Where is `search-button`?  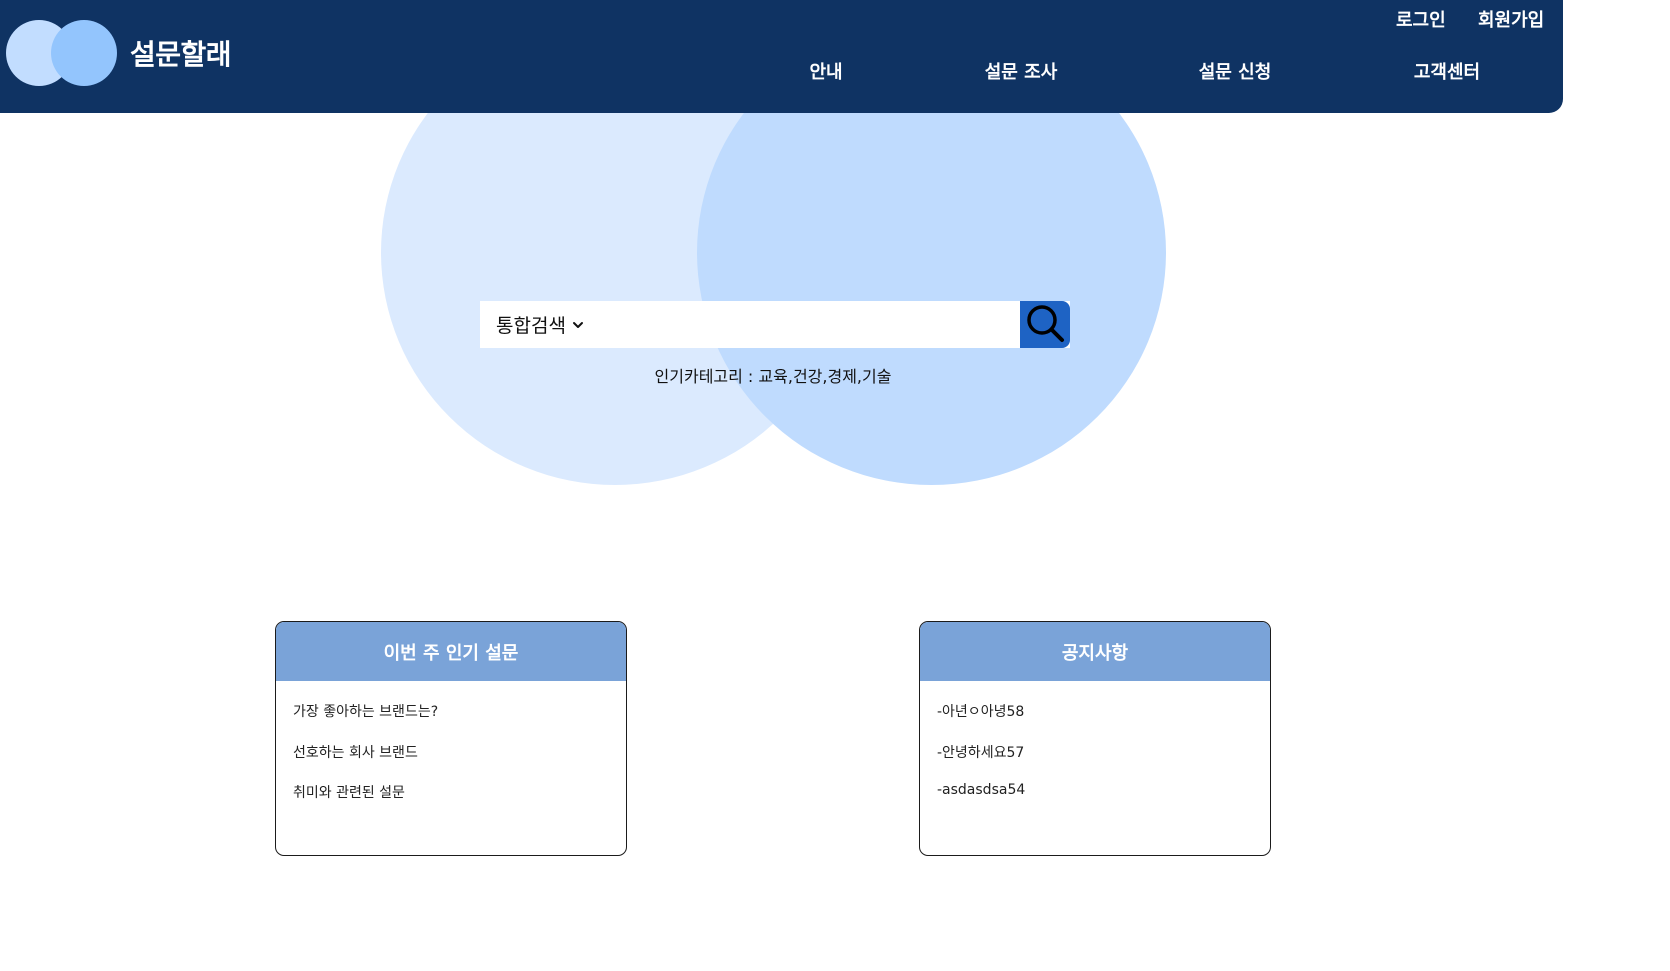
search-button is located at coordinates (1045, 324).